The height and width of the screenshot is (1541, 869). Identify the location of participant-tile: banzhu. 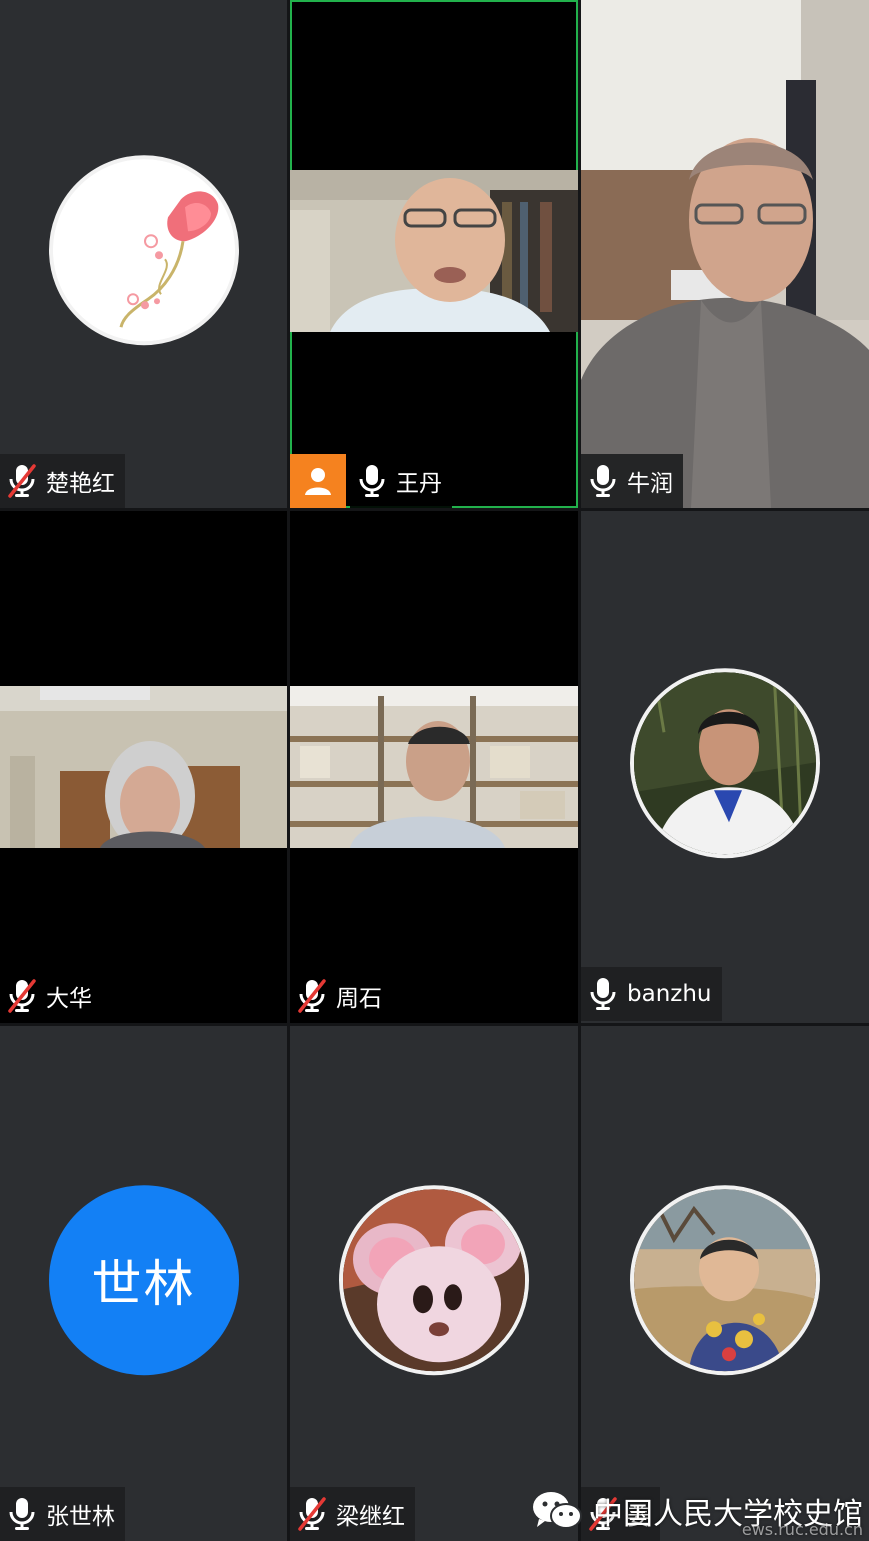
(725, 767).